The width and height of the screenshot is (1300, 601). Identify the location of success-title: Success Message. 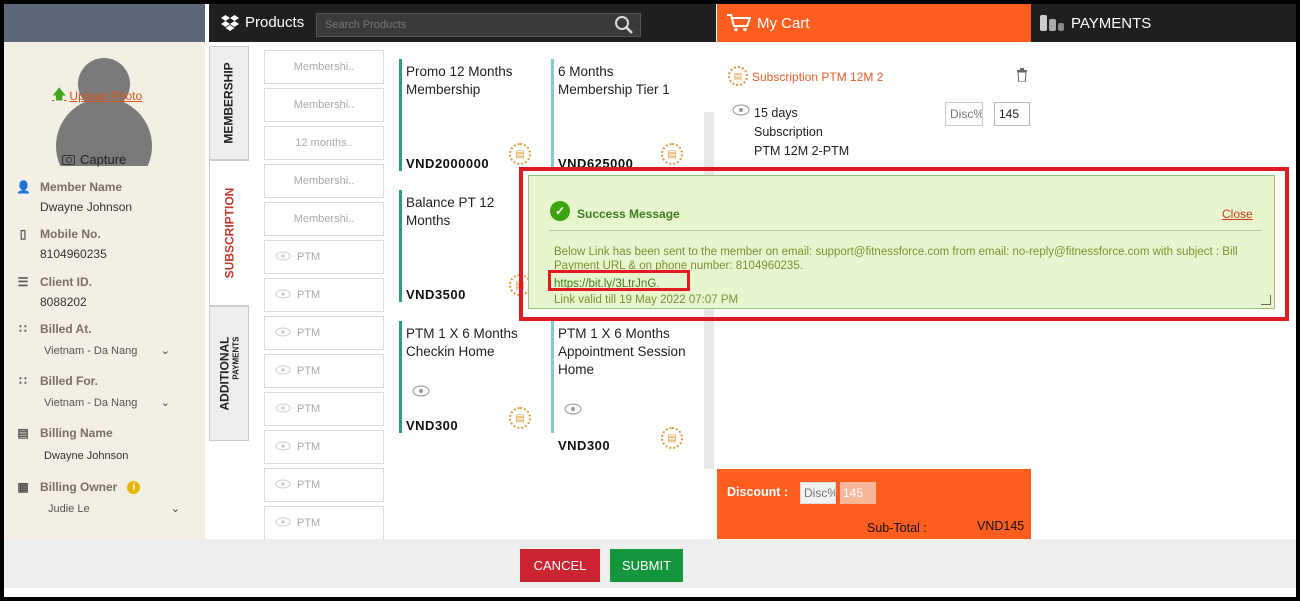
(628, 214).